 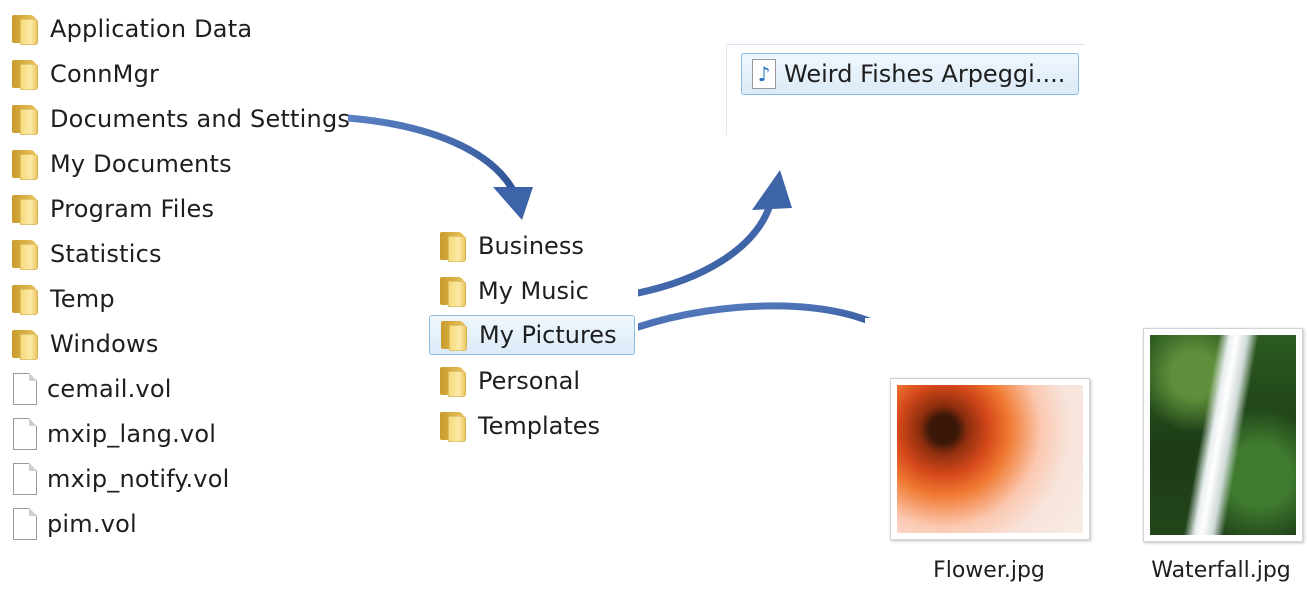 What do you see at coordinates (548, 335) in the screenshot?
I see `item-label: My Pictures` at bounding box center [548, 335].